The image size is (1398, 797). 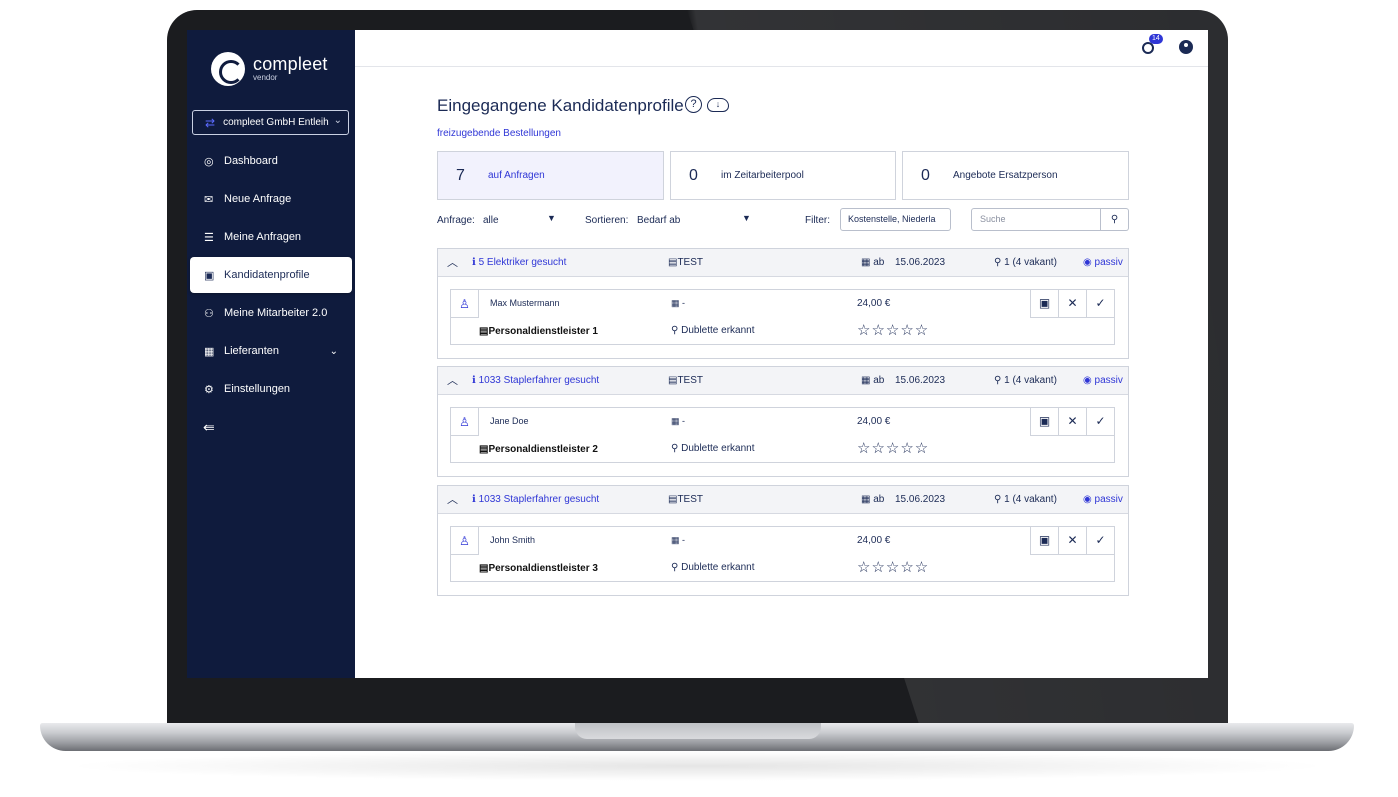 What do you see at coordinates (1186, 47) in the screenshot?
I see `user-account-icon` at bounding box center [1186, 47].